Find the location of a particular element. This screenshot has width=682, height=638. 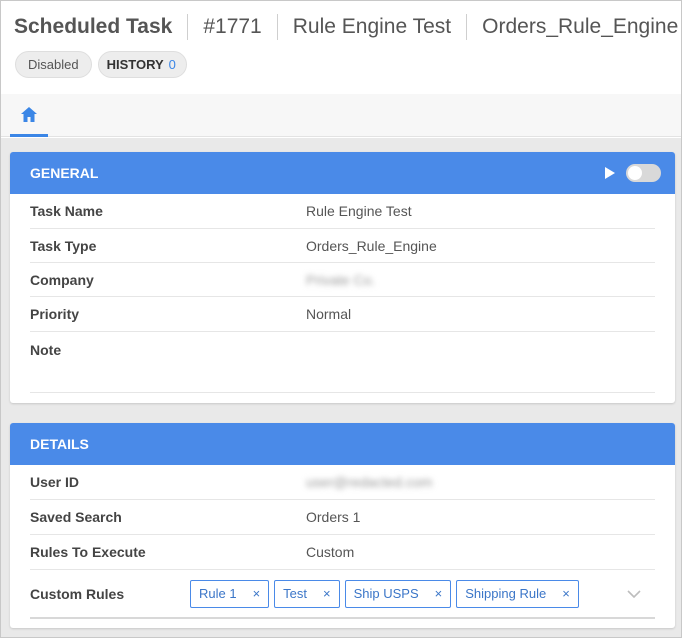

task-id: #1771 is located at coordinates (232, 26).